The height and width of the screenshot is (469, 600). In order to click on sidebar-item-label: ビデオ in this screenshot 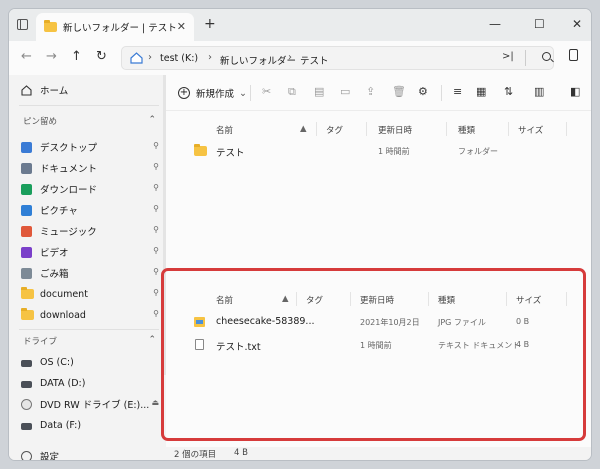, I will do `click(54, 253)`.